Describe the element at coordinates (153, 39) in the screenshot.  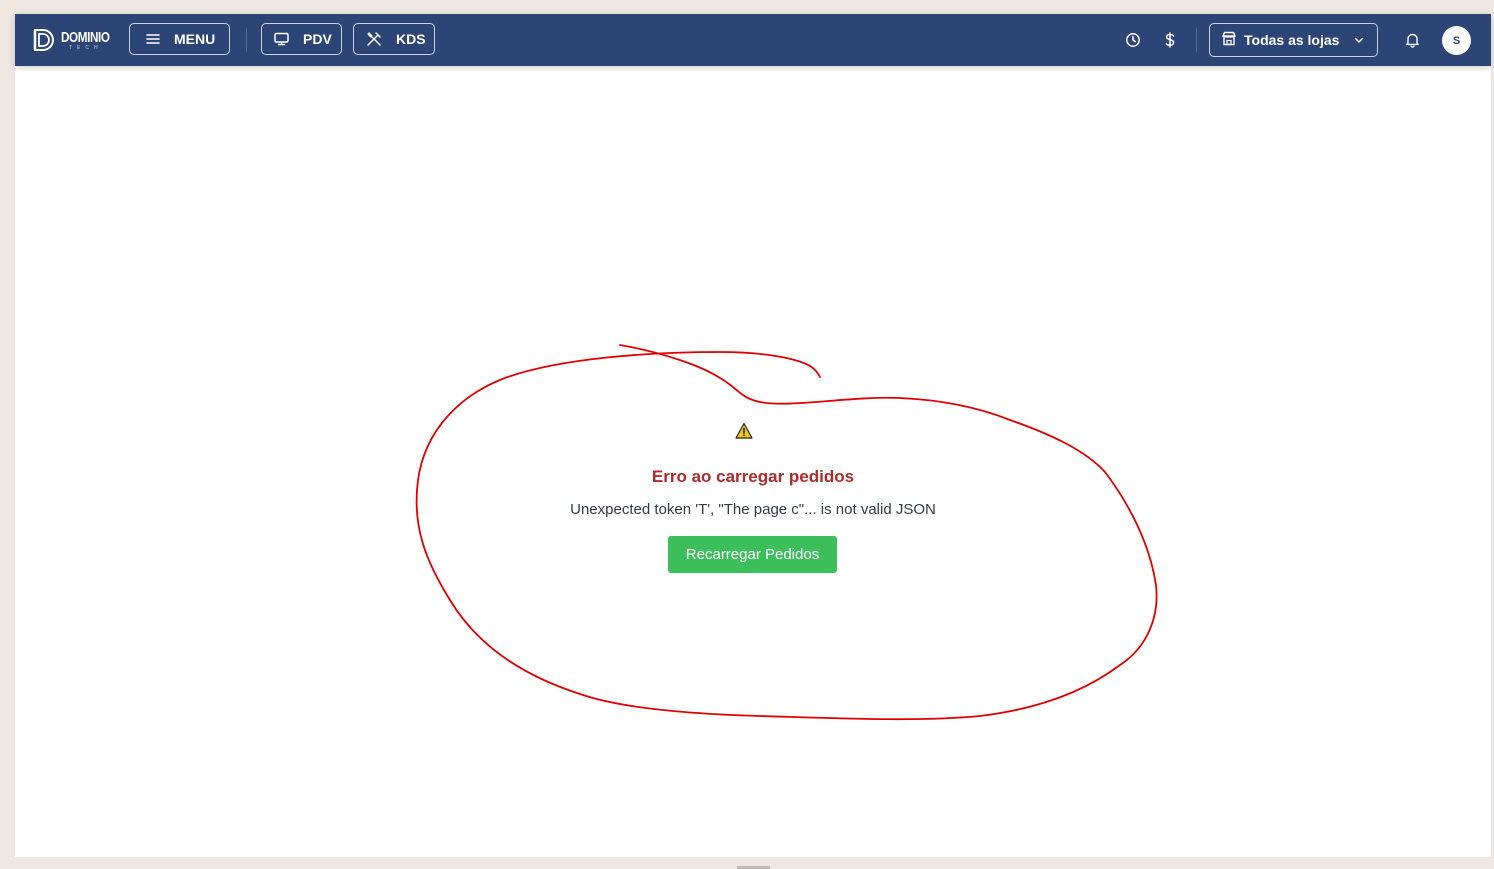
I see `hamburger-icon` at that location.